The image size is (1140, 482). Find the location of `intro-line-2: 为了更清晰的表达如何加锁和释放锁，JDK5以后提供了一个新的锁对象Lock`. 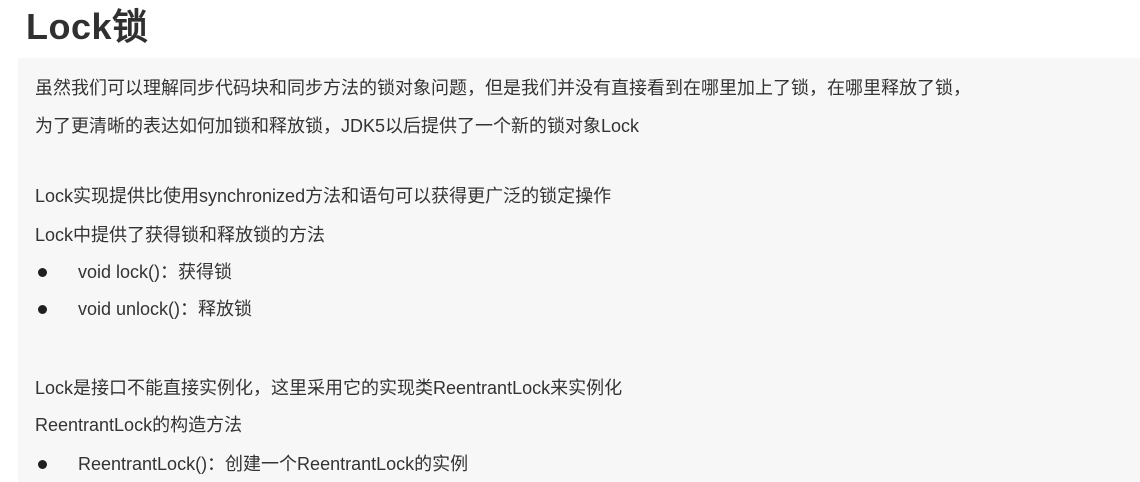

intro-line-2: 为了更清晰的表达如何加锁和释放锁，JDK5以后提供了一个新的锁对象Lock is located at coordinates (337, 126).